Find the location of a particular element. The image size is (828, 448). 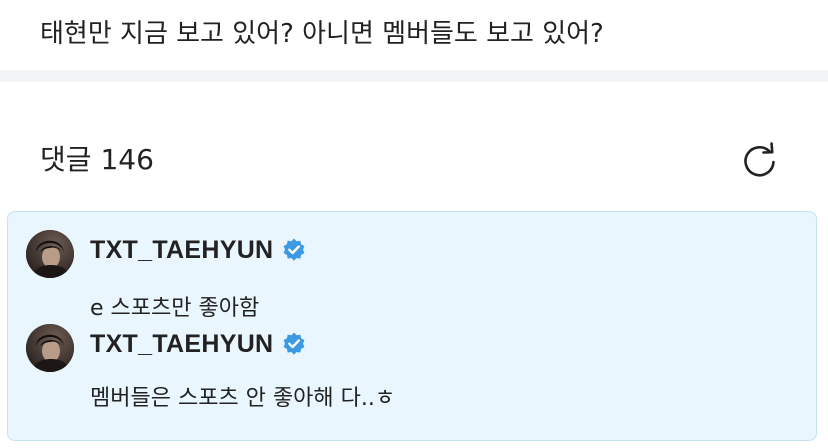

comment-text: e 스포츠만 좋아함 is located at coordinates (175, 308).